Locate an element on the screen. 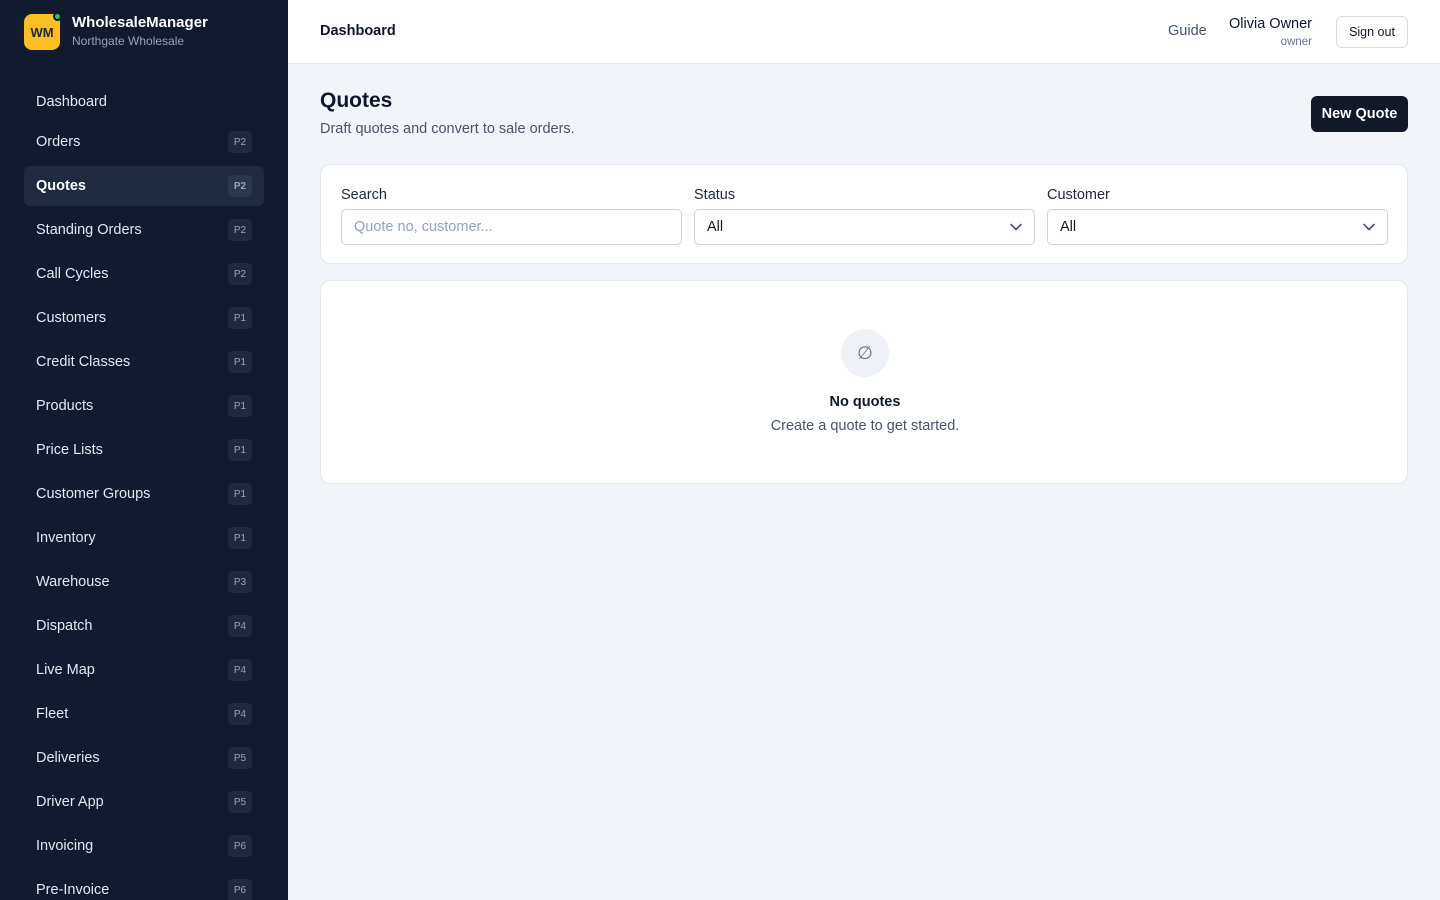  sign-out-button: Sign out is located at coordinates (1372, 32).